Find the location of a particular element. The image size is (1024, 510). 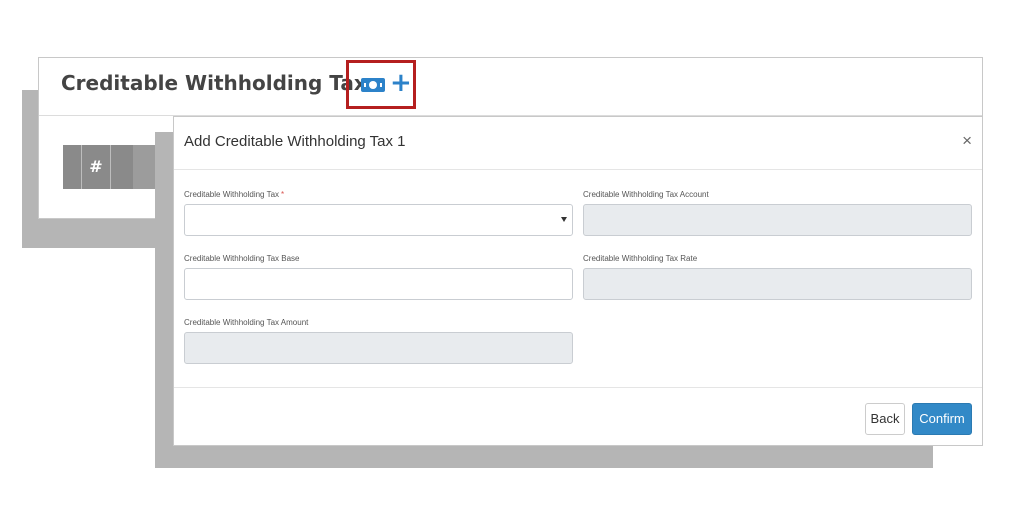

modal-title: Add Creditable Withholding Tax 1 is located at coordinates (295, 141).